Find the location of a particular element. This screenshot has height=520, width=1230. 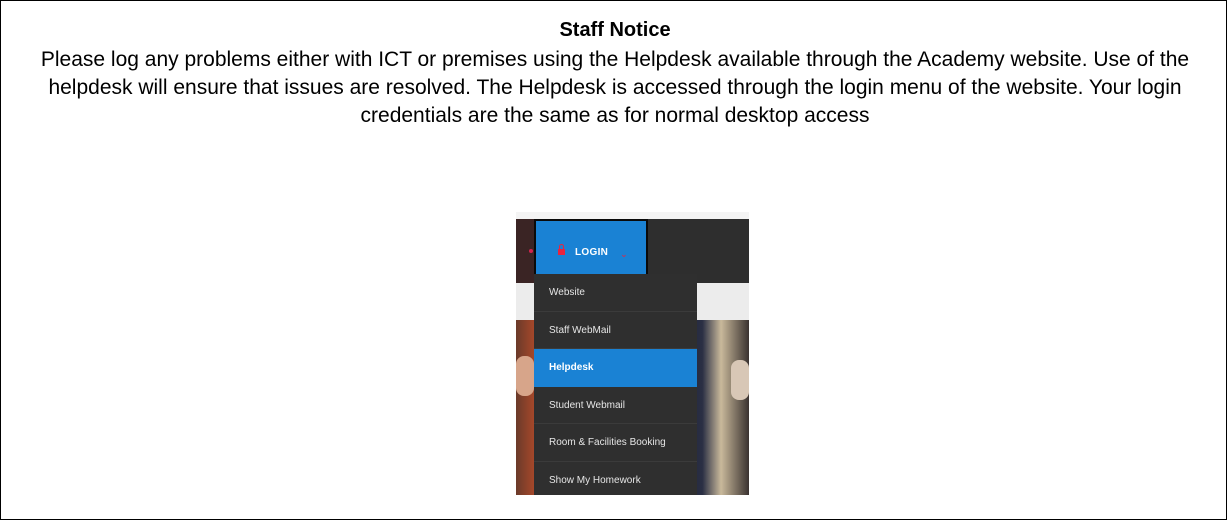

top-strip is located at coordinates (632, 215).